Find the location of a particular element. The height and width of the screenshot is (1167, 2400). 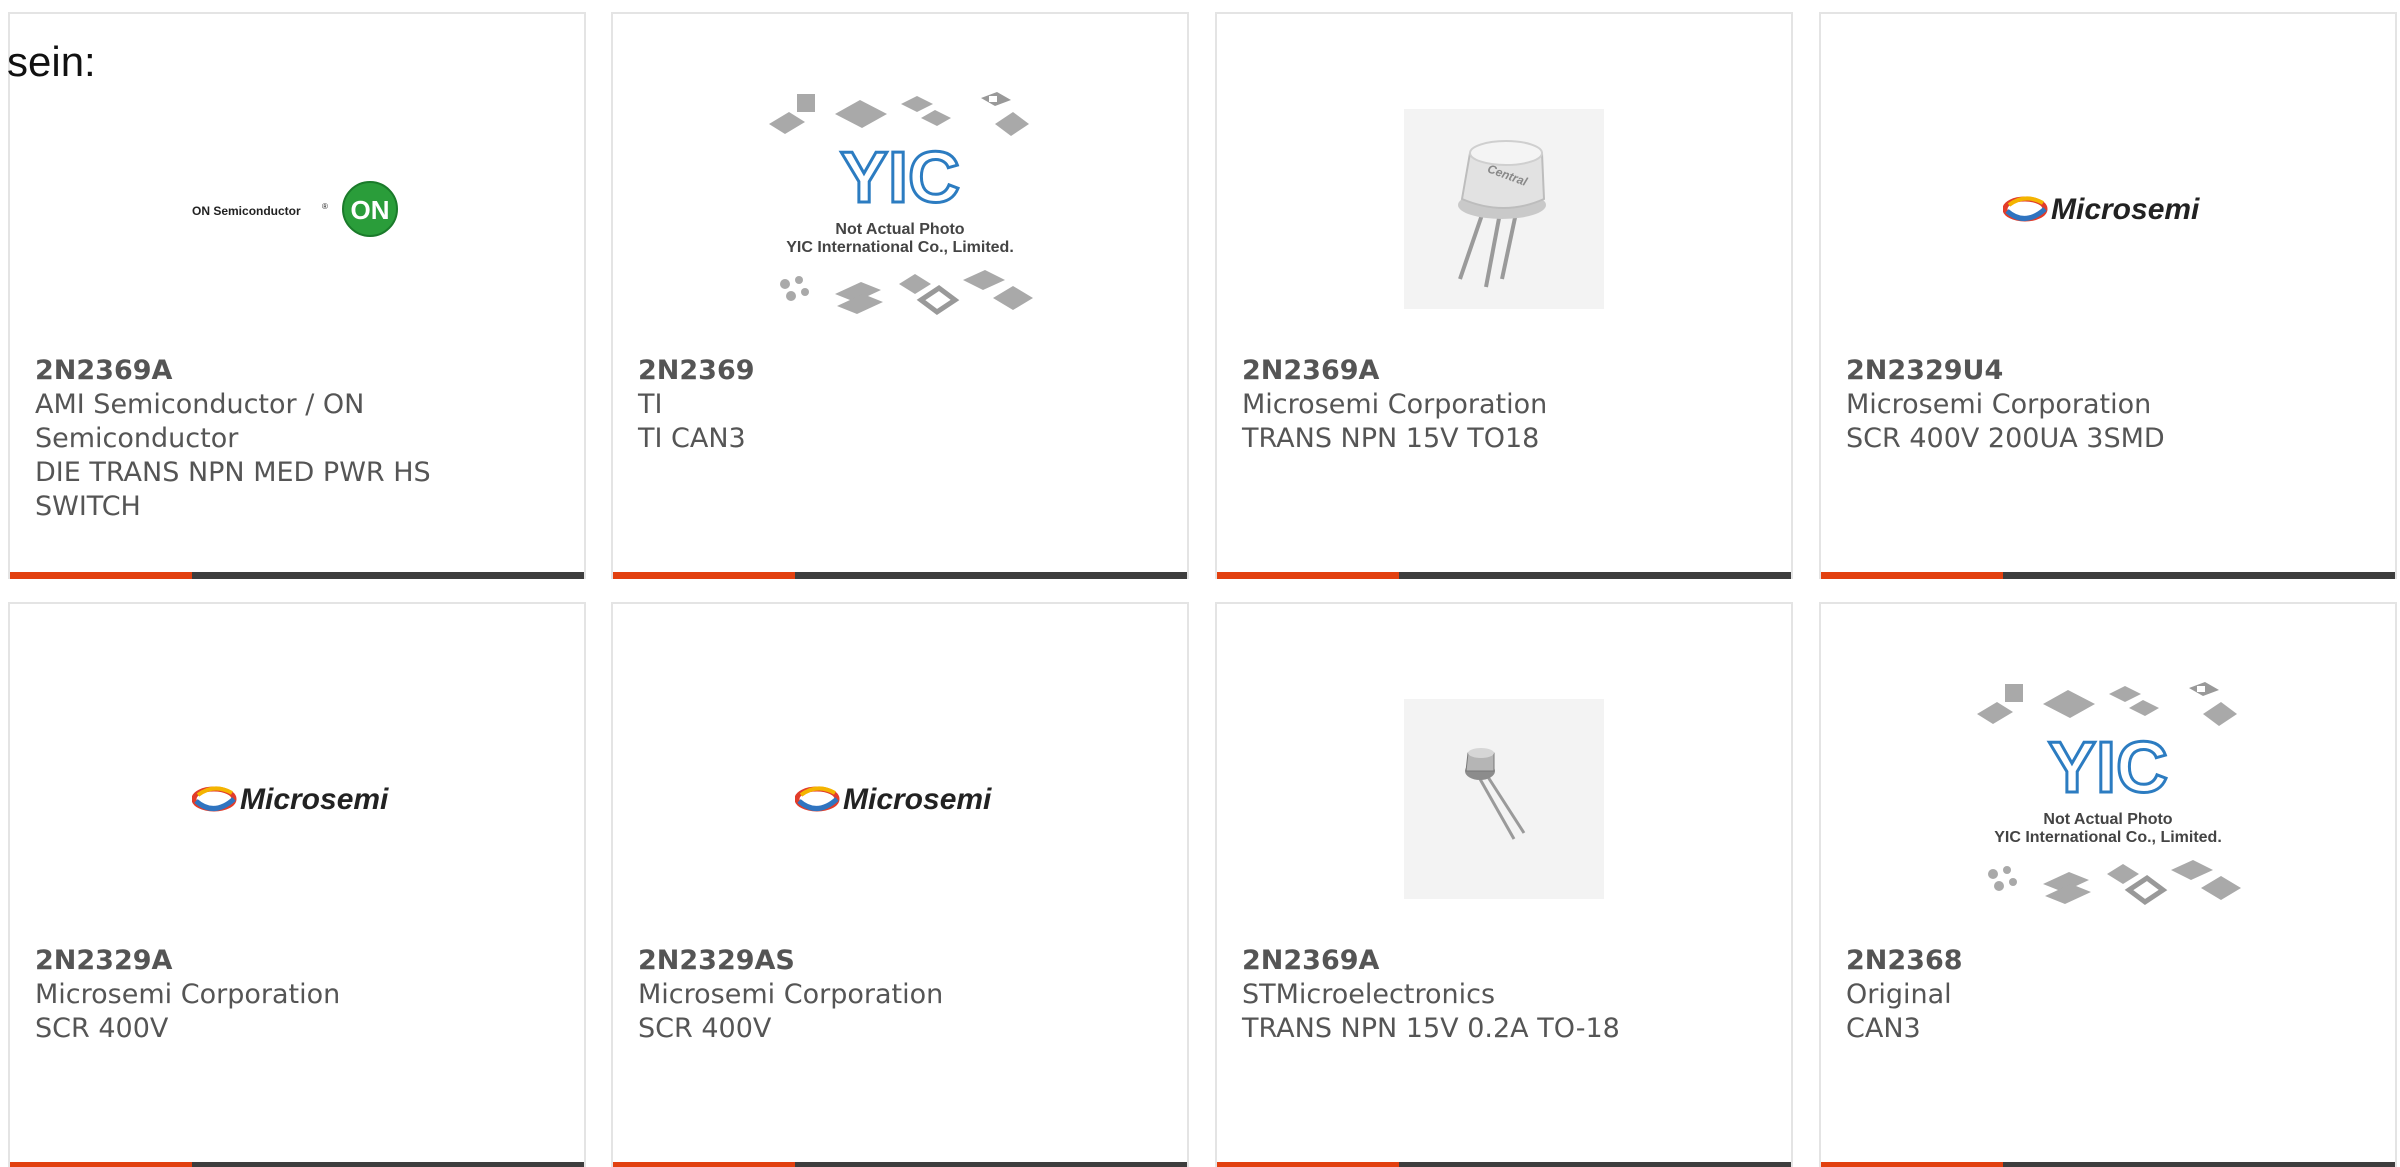

manufacturer-cont: Semiconductor is located at coordinates (137, 438).